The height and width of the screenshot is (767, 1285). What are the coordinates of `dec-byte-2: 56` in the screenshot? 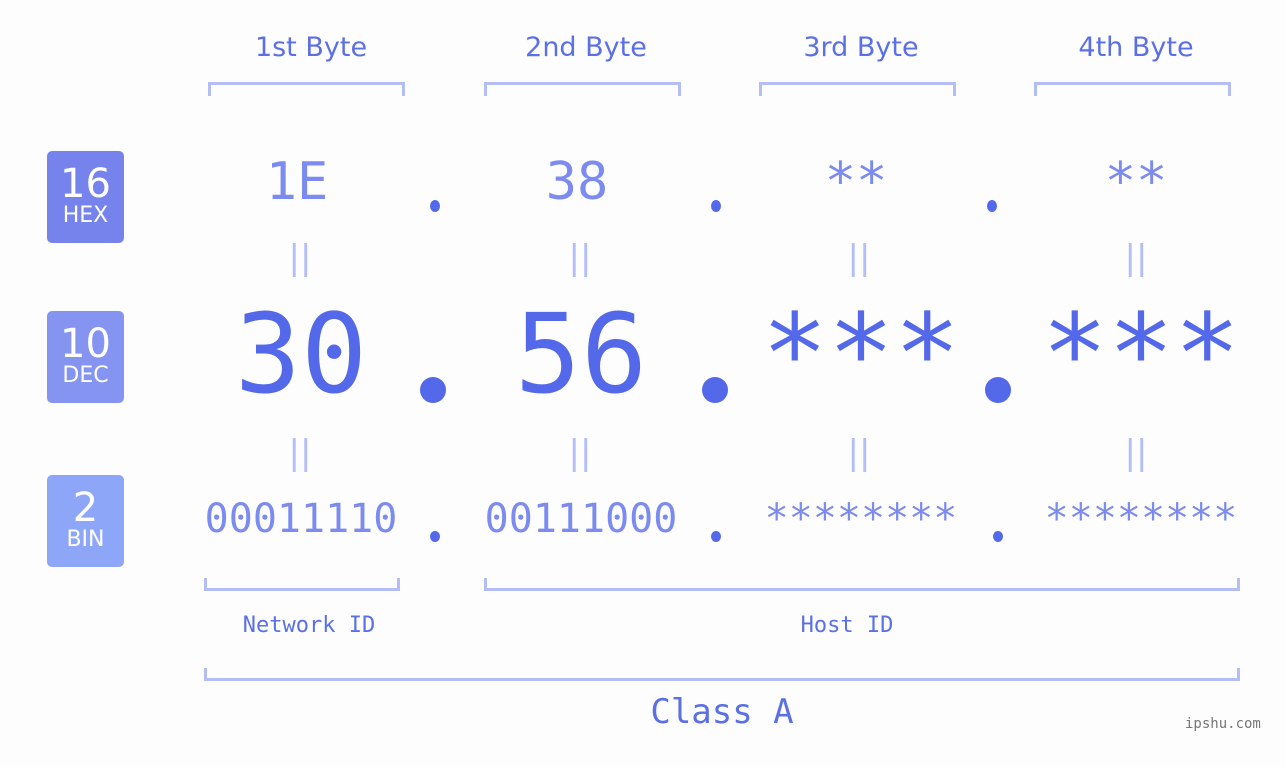 It's located at (581, 354).